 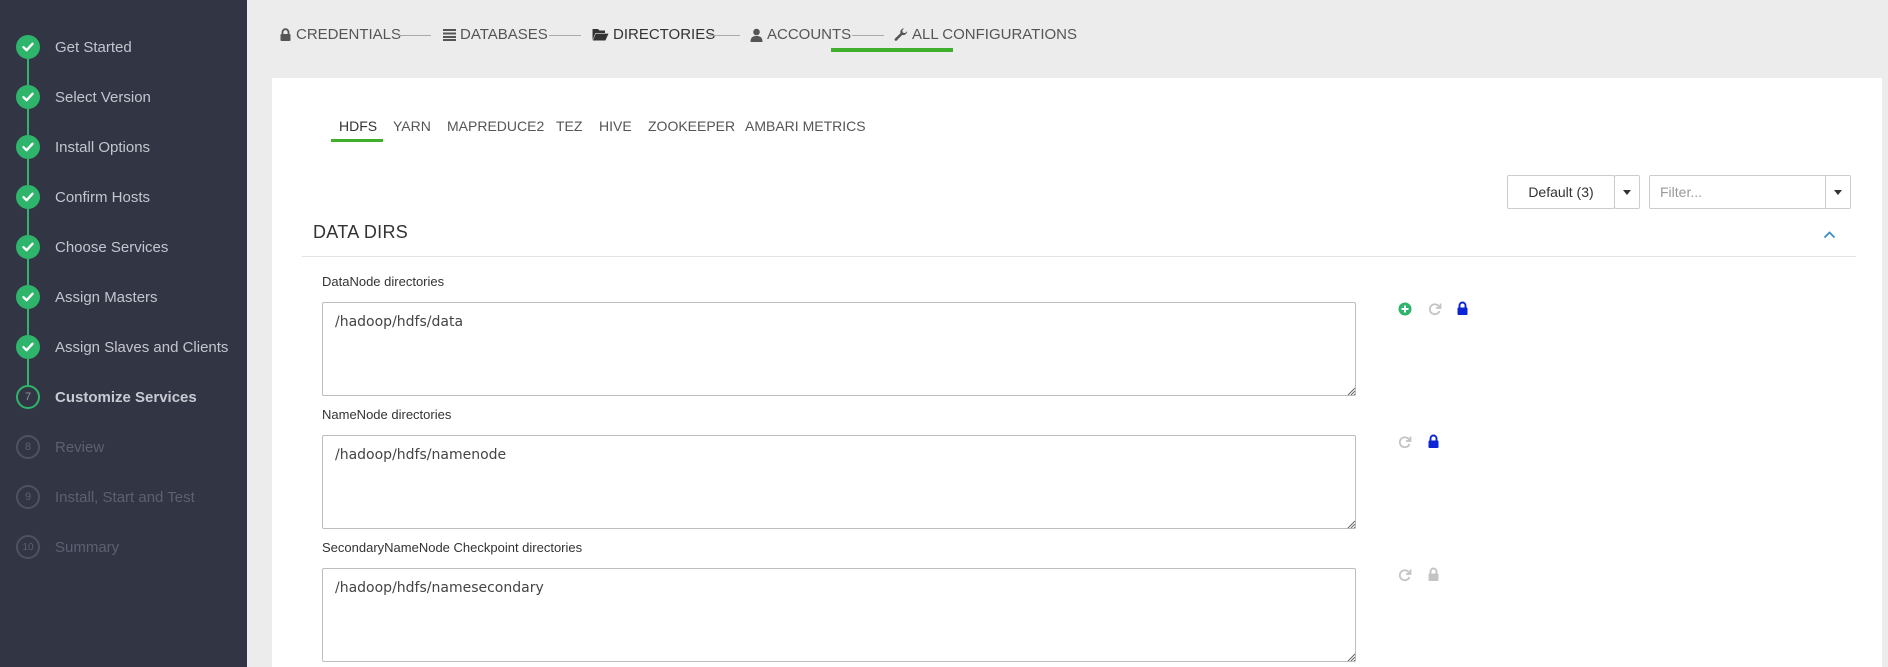 What do you see at coordinates (28, 397) in the screenshot?
I see `step-number: 7` at bounding box center [28, 397].